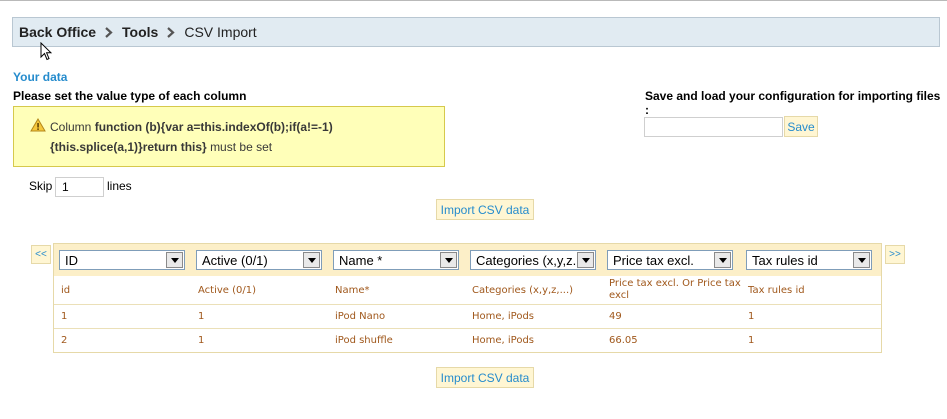 Image resolution: width=947 pixels, height=419 pixels. I want to click on import-csv-button-bottom: Import CSV data, so click(485, 377).